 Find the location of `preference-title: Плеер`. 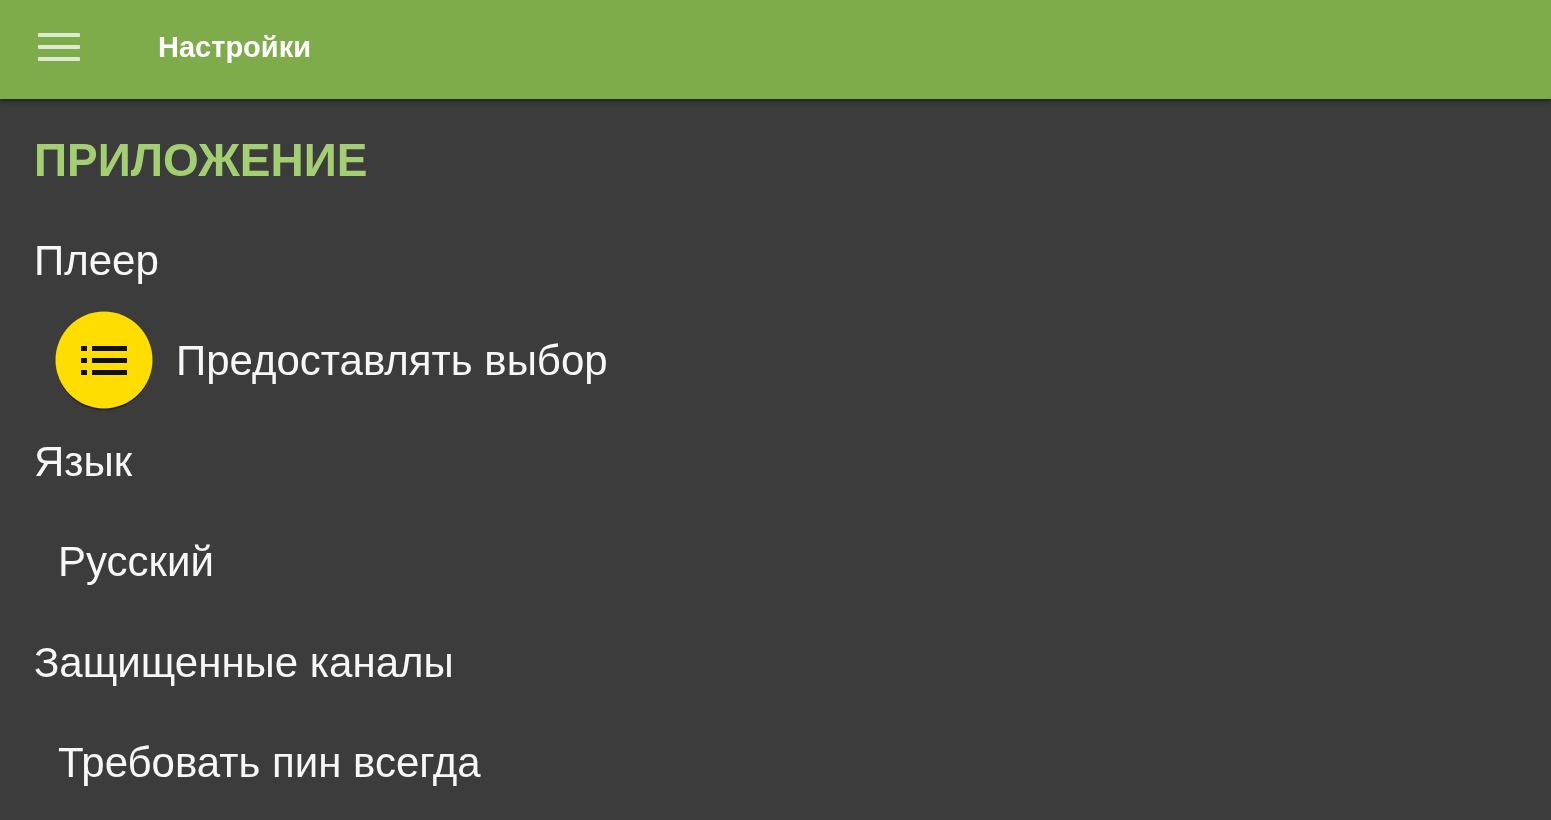

preference-title: Плеер is located at coordinates (96, 260).